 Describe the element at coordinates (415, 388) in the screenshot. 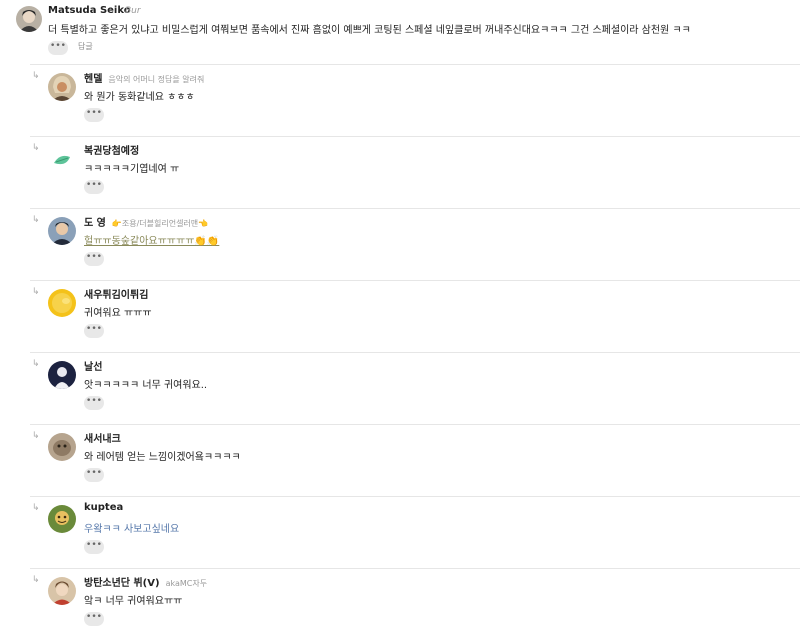

I see `reply-item: ↳ 날선 앗ㅋㅋㅋㅋㅋ 너무 귀여워요.. •••` at that location.